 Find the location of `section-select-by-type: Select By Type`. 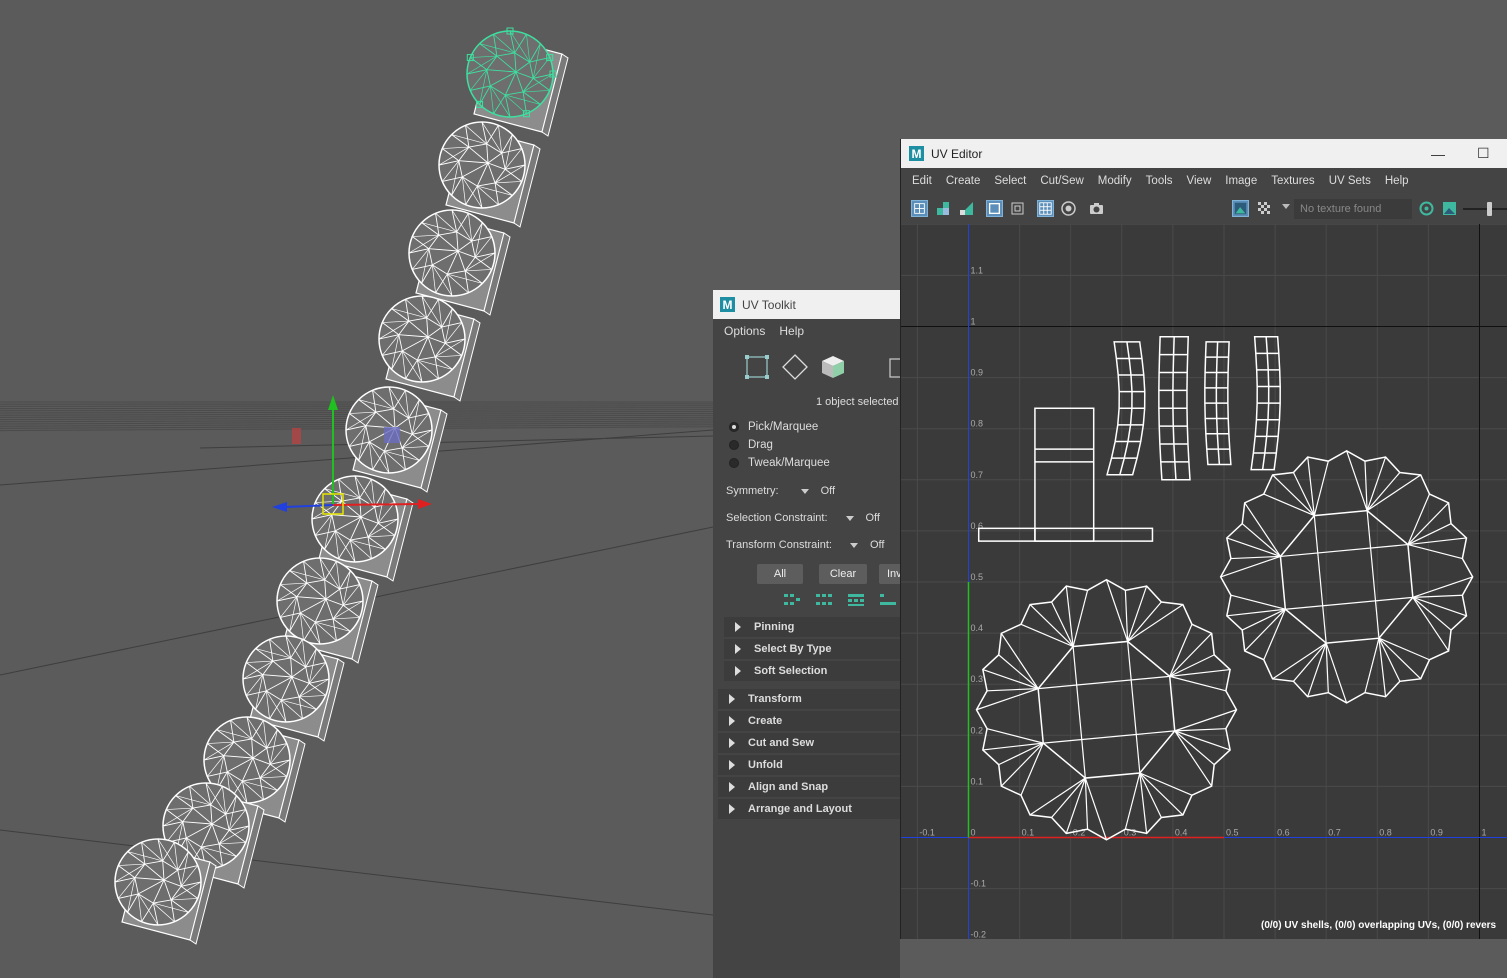

section-select-by-type: Select By Type is located at coordinates (812, 649).